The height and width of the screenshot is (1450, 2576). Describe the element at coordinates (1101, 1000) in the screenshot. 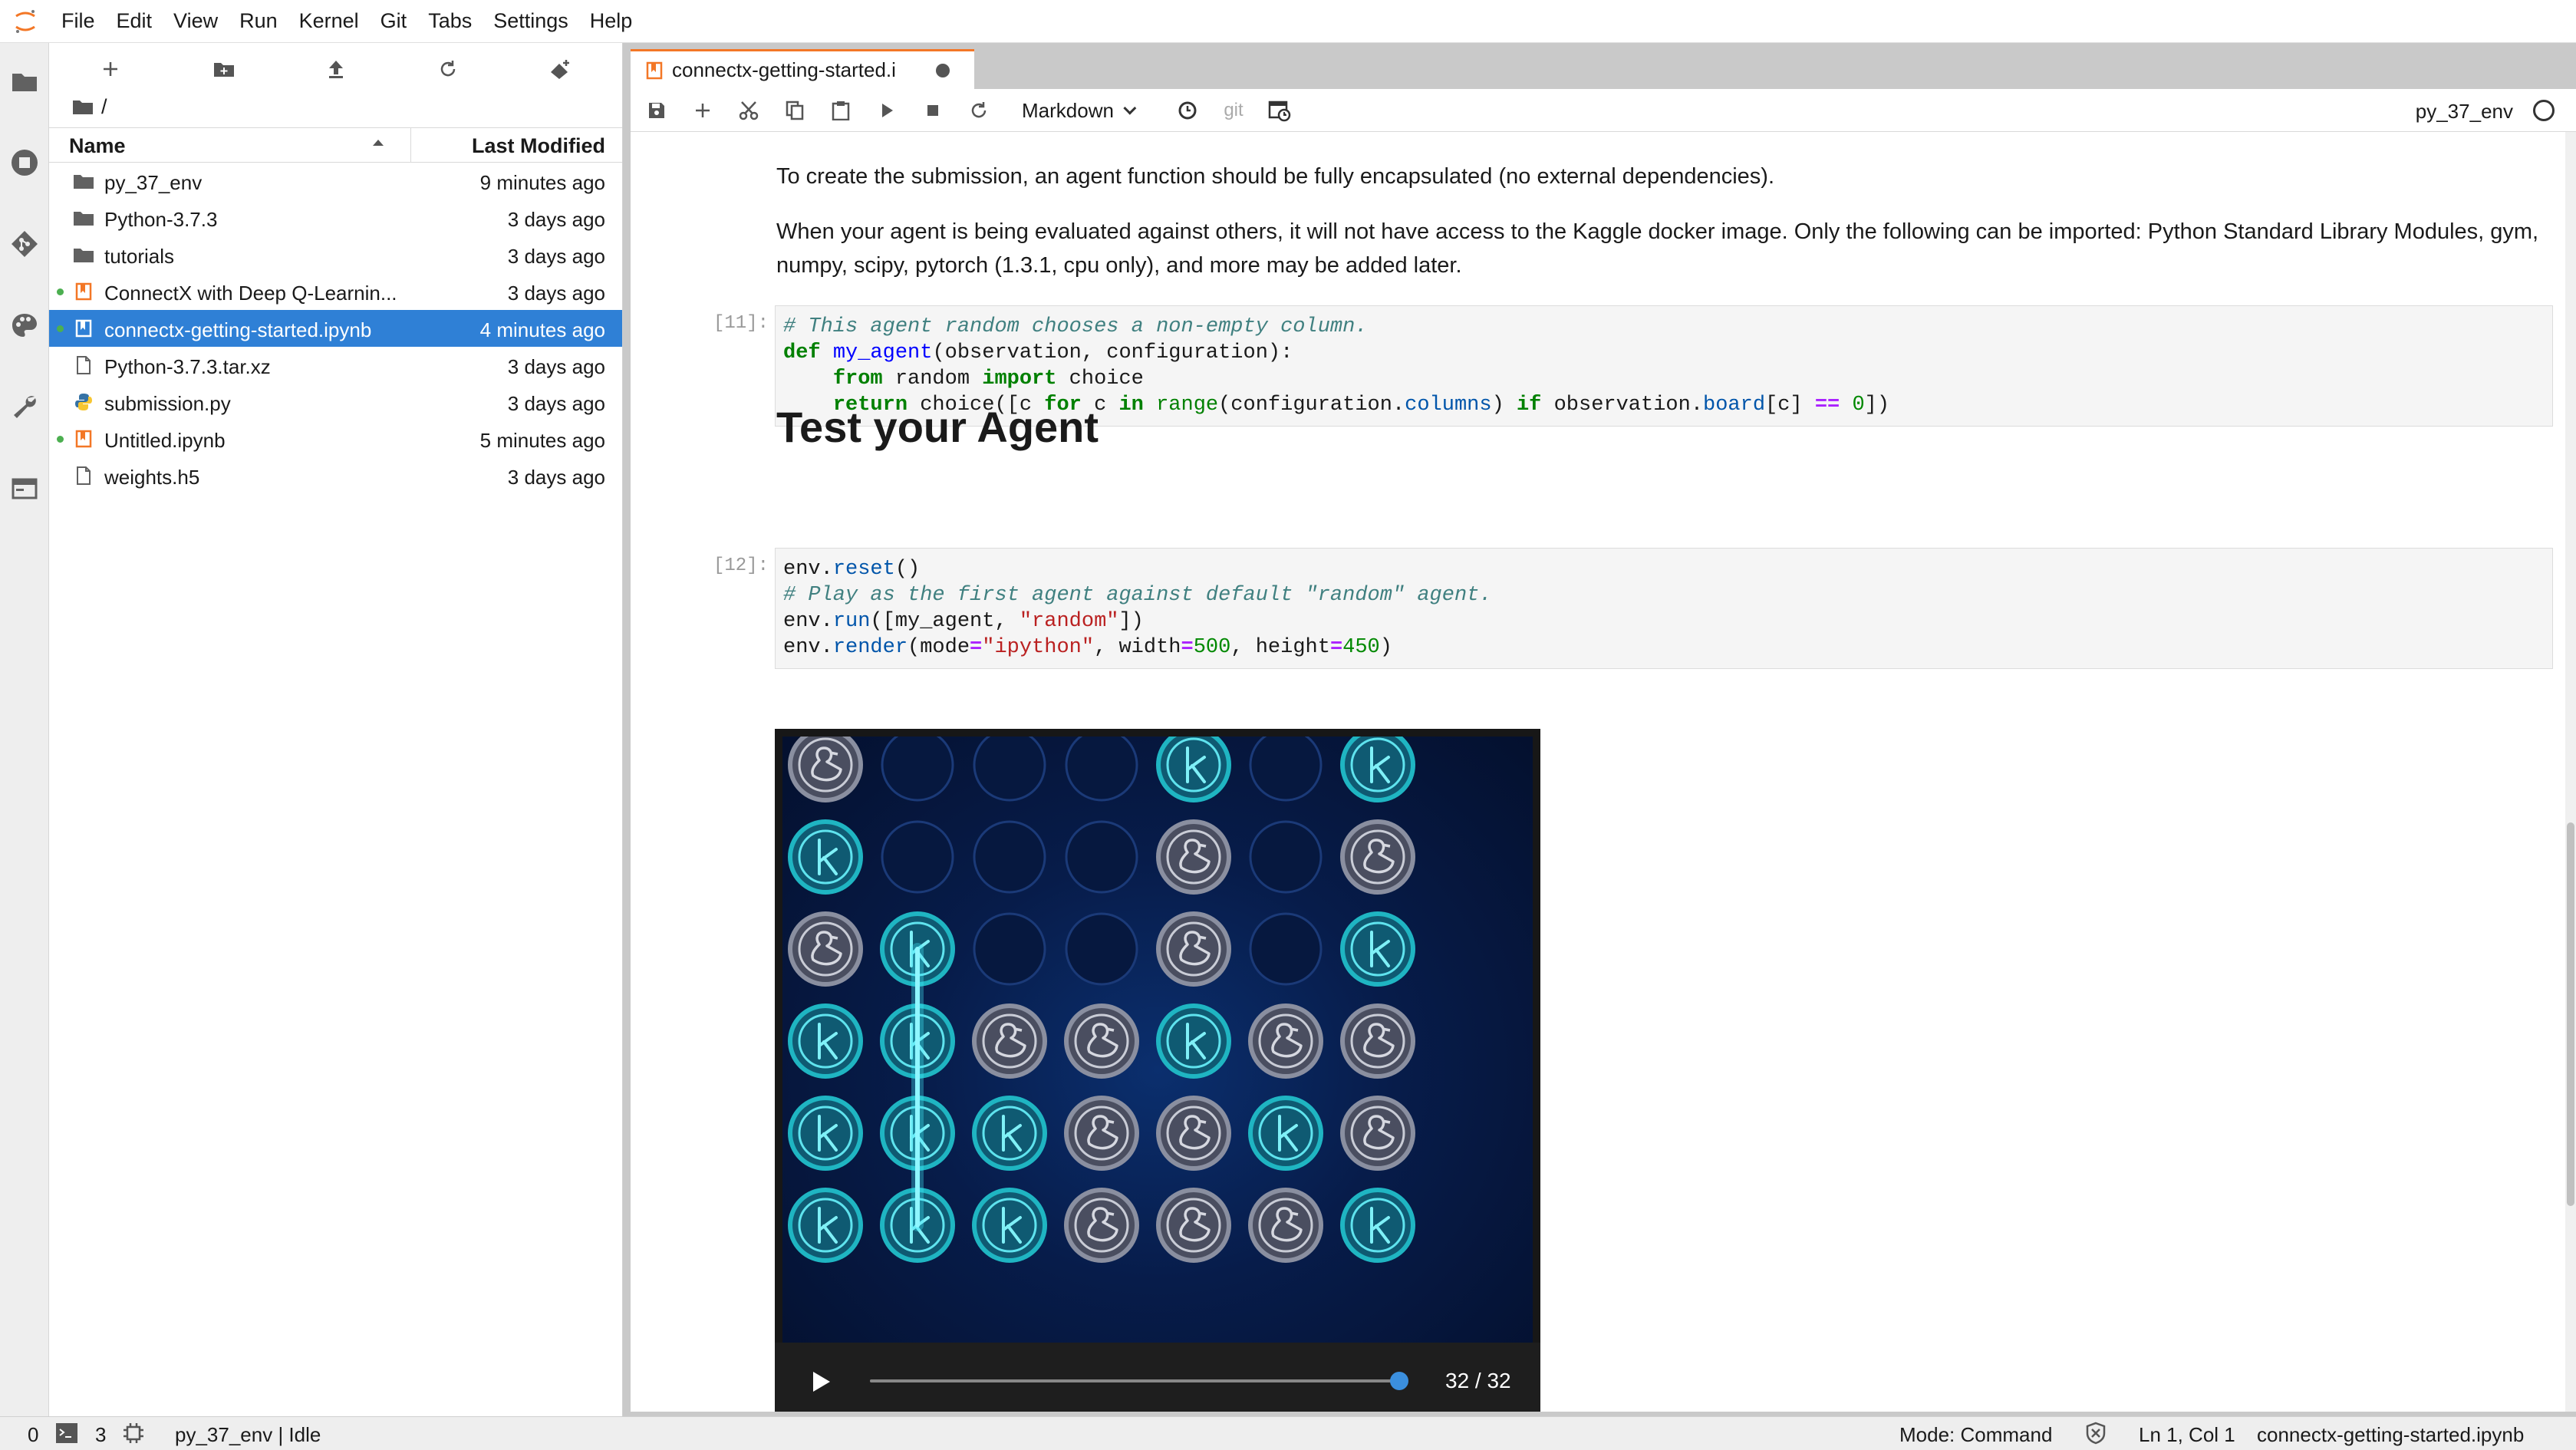

I see `board-svg` at that location.